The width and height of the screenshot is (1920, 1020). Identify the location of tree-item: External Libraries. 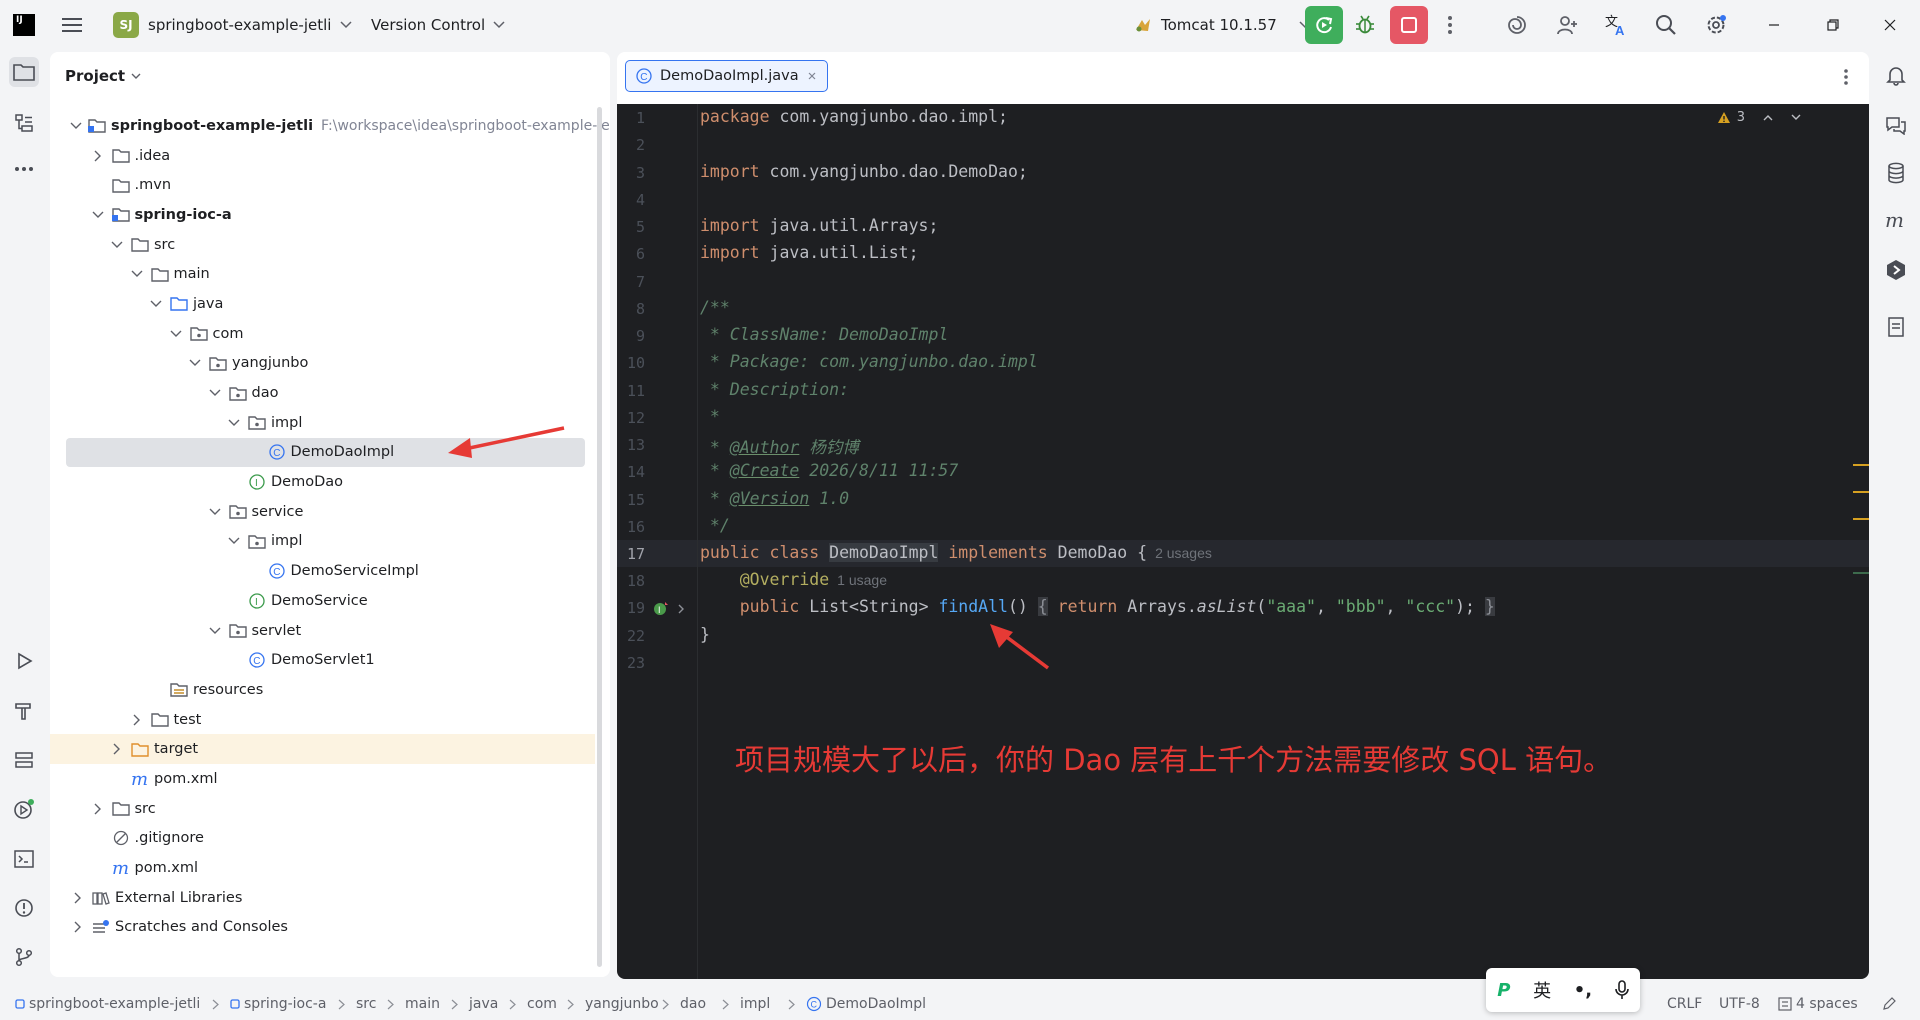
(322, 898).